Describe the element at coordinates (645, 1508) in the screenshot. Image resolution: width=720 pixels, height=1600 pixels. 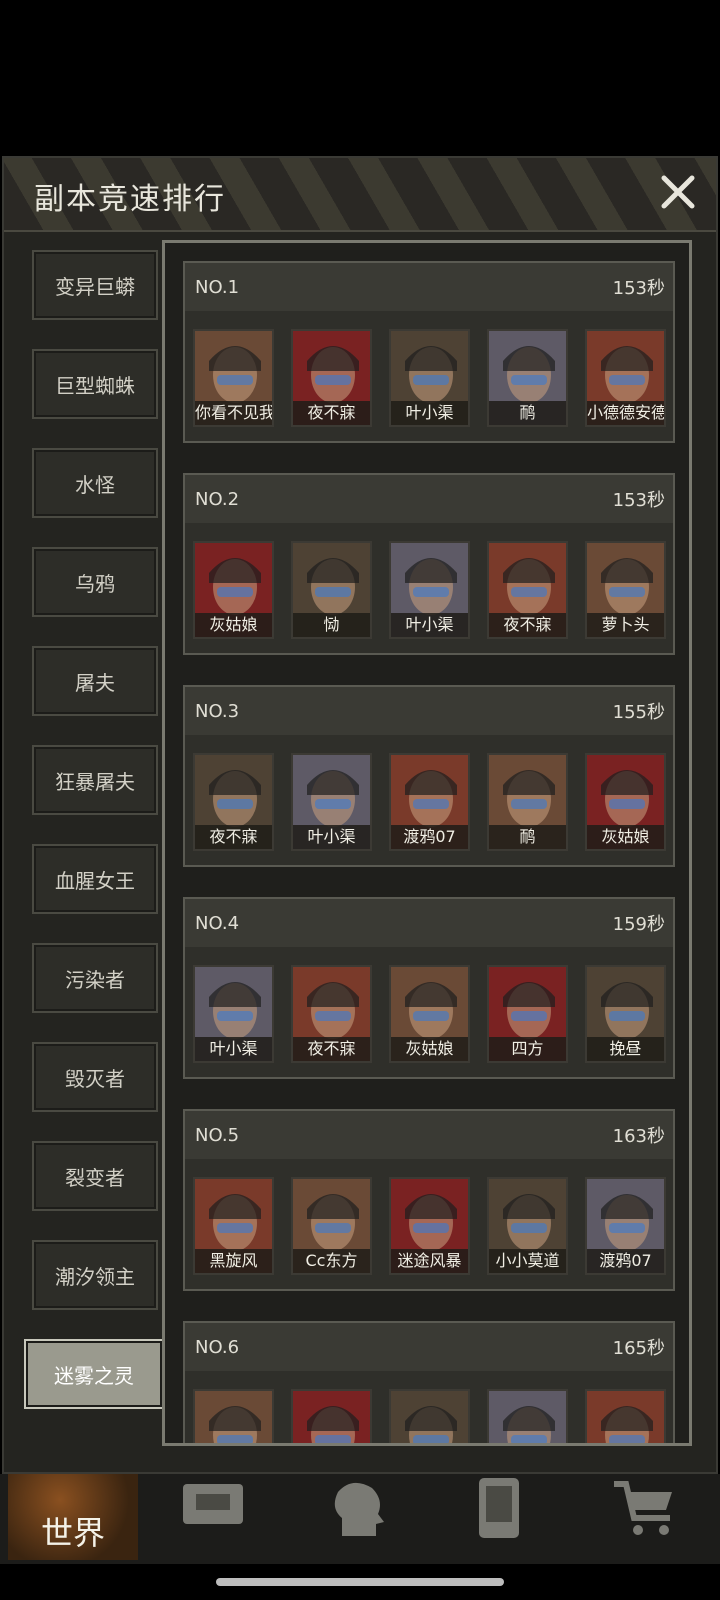
I see `shopping-cart-icon` at that location.